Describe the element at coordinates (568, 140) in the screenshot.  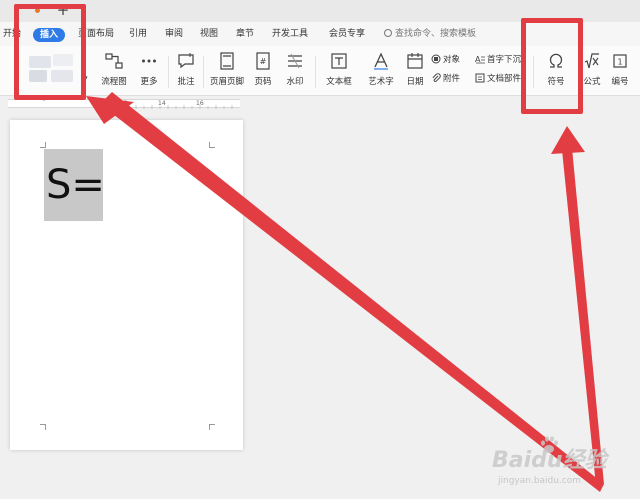
I see `arrow-to-symbol-head` at that location.